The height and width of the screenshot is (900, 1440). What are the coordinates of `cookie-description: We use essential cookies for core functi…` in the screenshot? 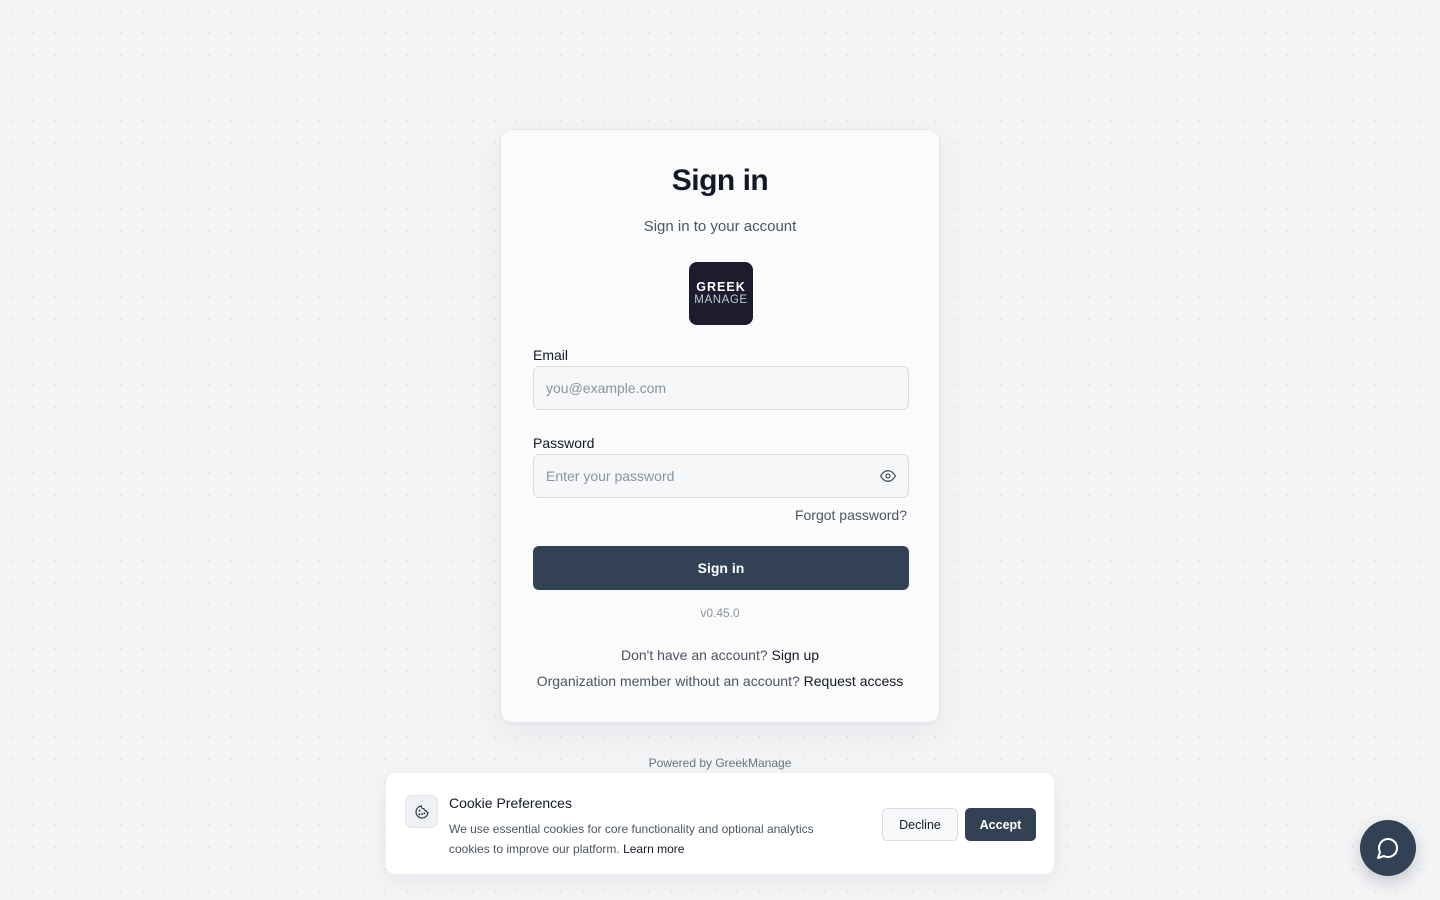 It's located at (644, 839).